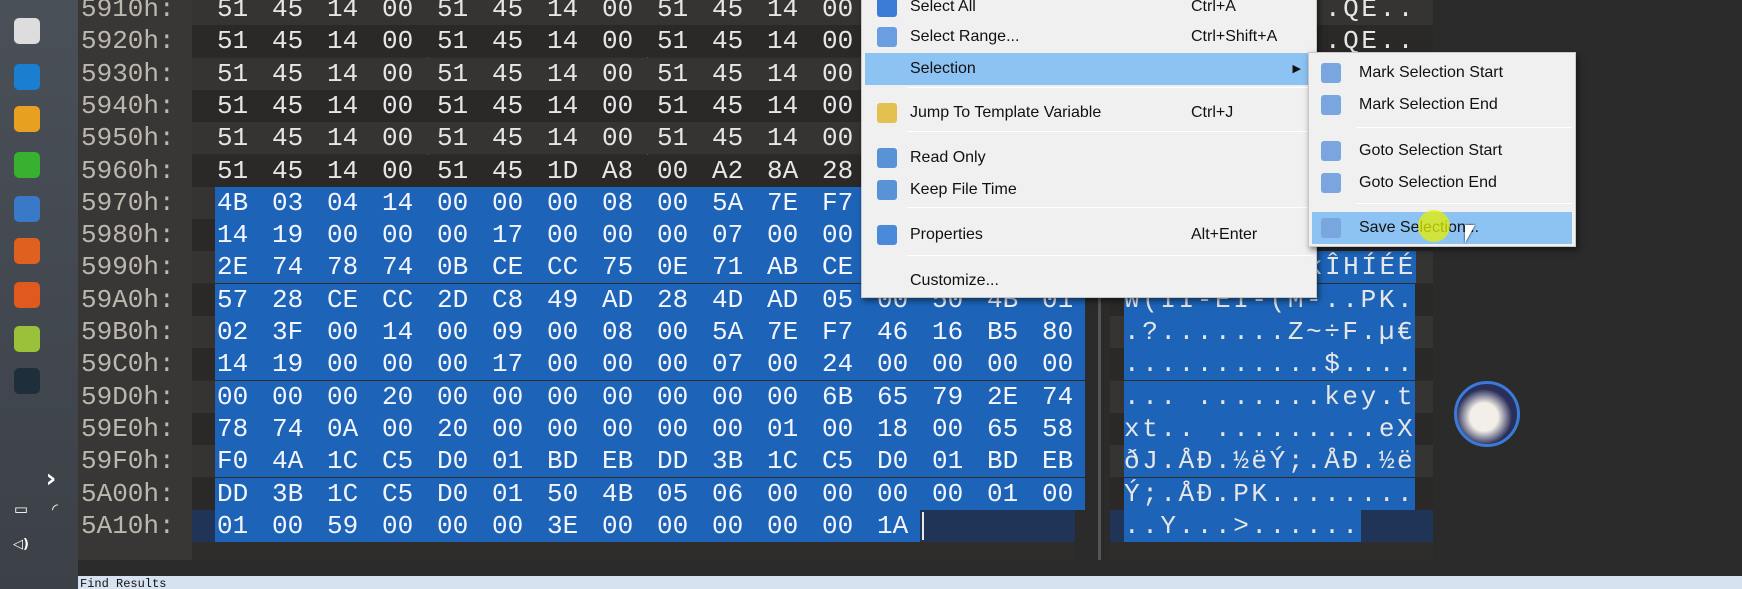  Describe the element at coordinates (1089, 69) in the screenshot. I see `menu-item-selection: Selection ▶` at that location.